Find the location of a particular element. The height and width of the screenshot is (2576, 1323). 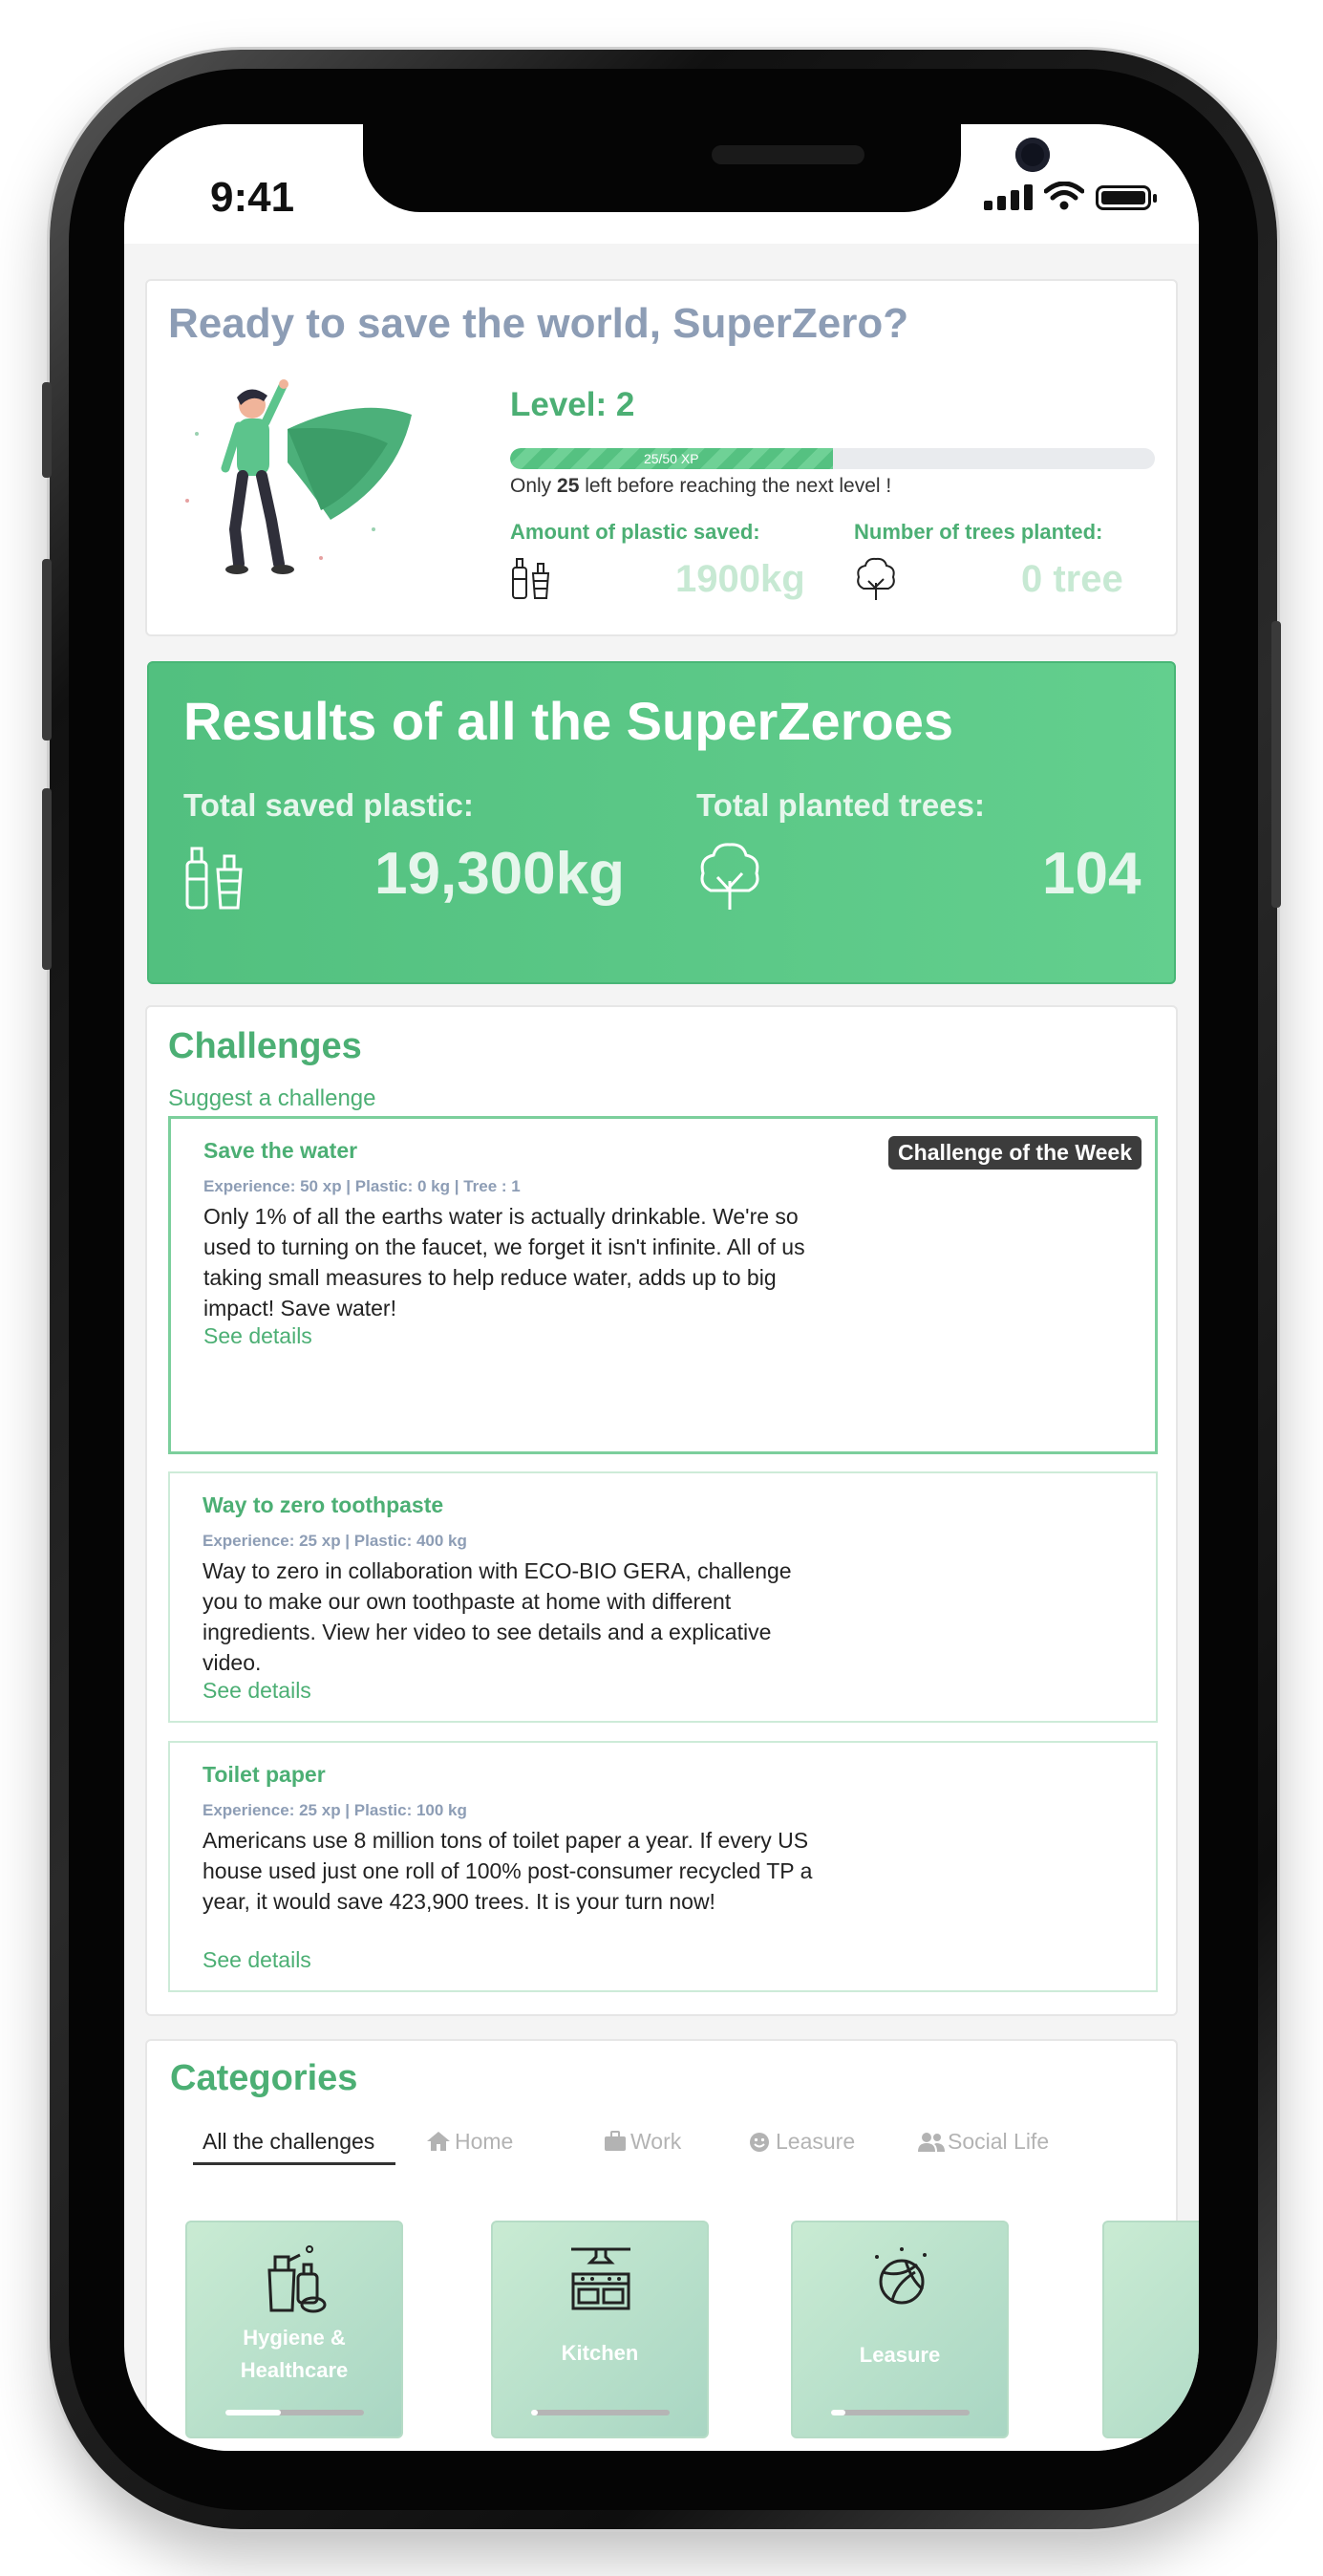

categories-title: Categories is located at coordinates (264, 2078).